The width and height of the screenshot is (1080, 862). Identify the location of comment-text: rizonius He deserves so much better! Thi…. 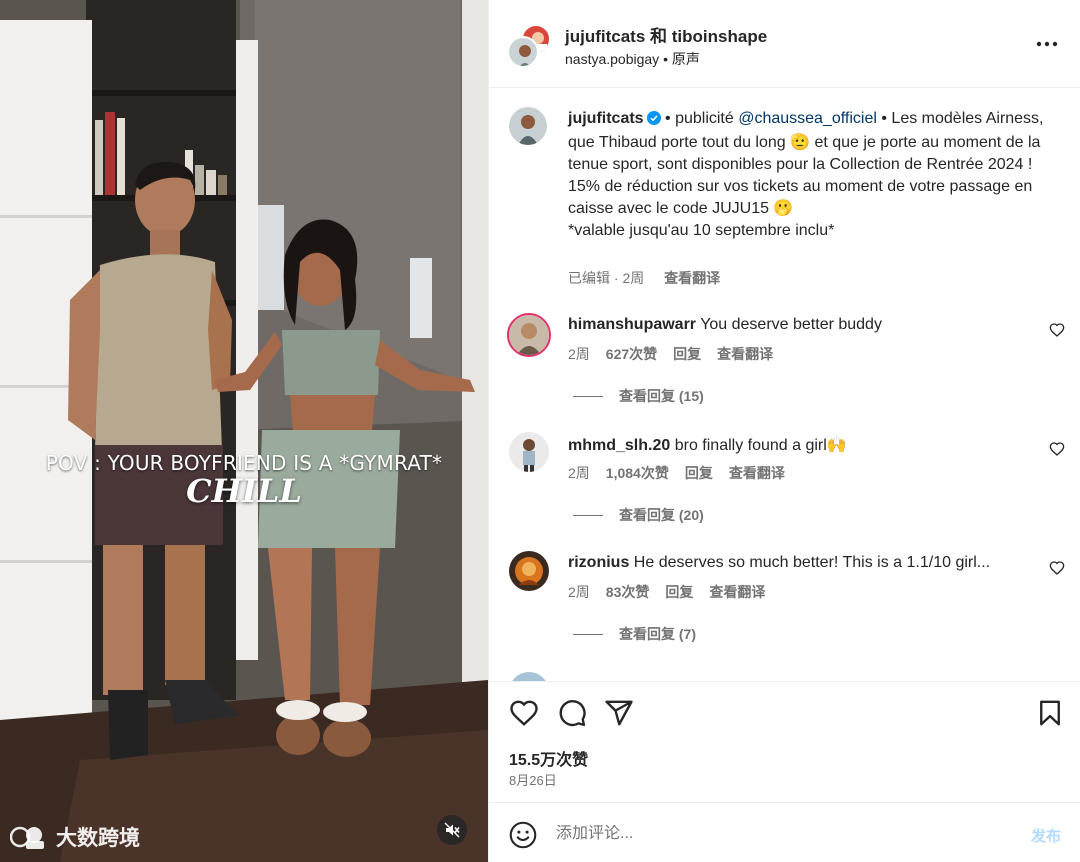
(798, 563).